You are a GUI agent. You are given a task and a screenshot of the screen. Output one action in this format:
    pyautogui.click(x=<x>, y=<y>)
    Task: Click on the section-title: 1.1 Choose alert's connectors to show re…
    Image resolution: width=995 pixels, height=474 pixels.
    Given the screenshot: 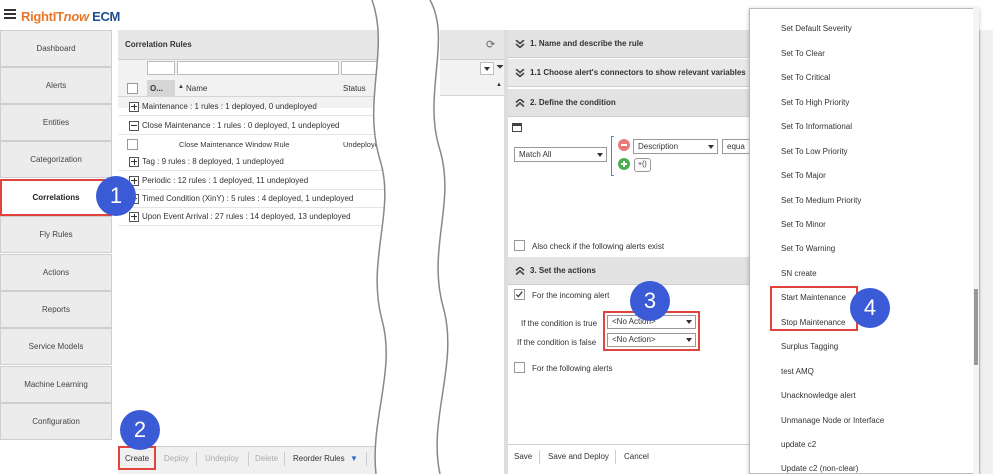 What is the action you would take?
    pyautogui.click(x=638, y=72)
    